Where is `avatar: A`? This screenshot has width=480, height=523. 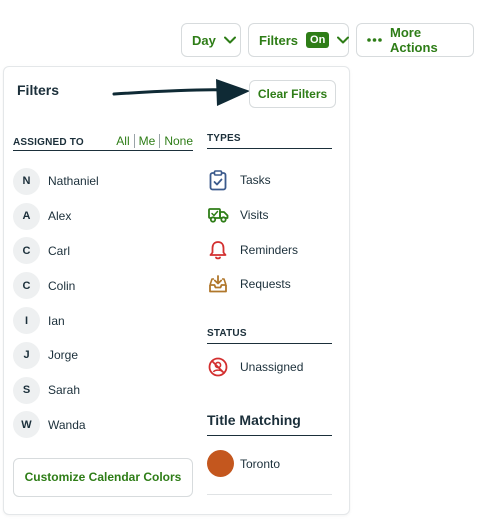
avatar: A is located at coordinates (26, 216).